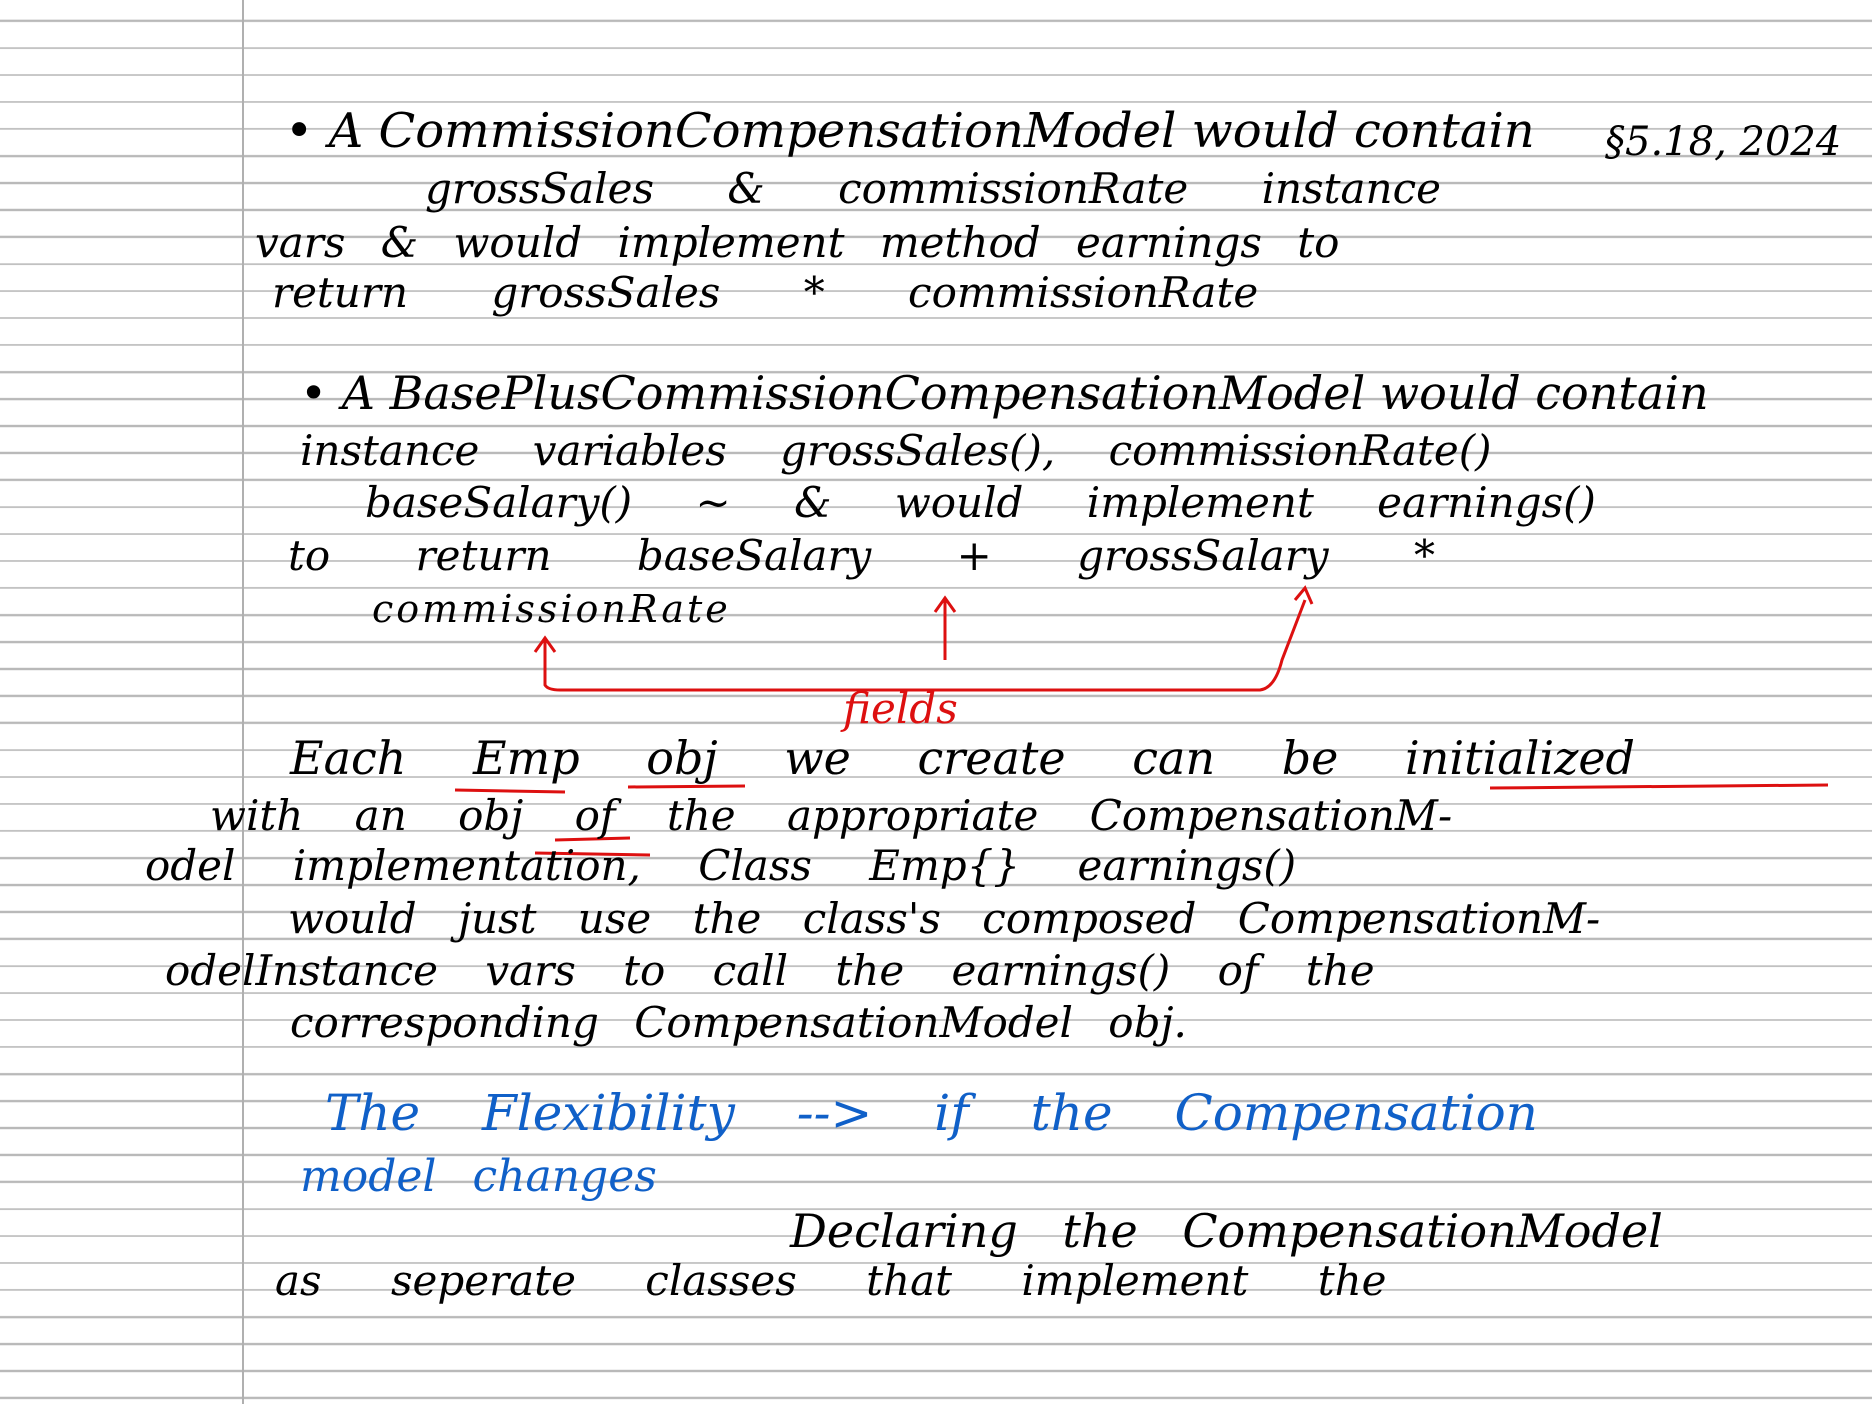 The width and height of the screenshot is (1872, 1404). Describe the element at coordinates (933, 188) in the screenshot. I see `line-2: grossSales & commissionRate instance` at that location.